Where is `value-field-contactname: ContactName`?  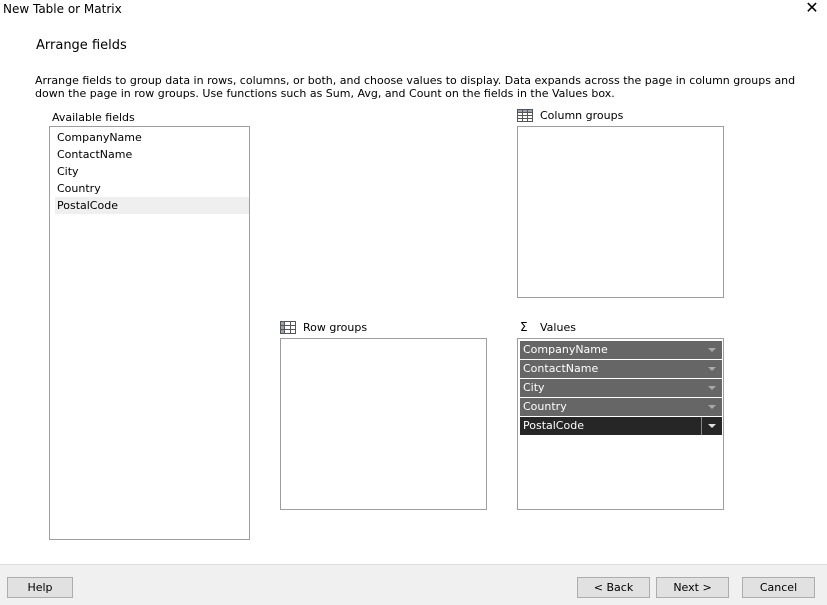 value-field-contactname: ContactName is located at coordinates (621, 369).